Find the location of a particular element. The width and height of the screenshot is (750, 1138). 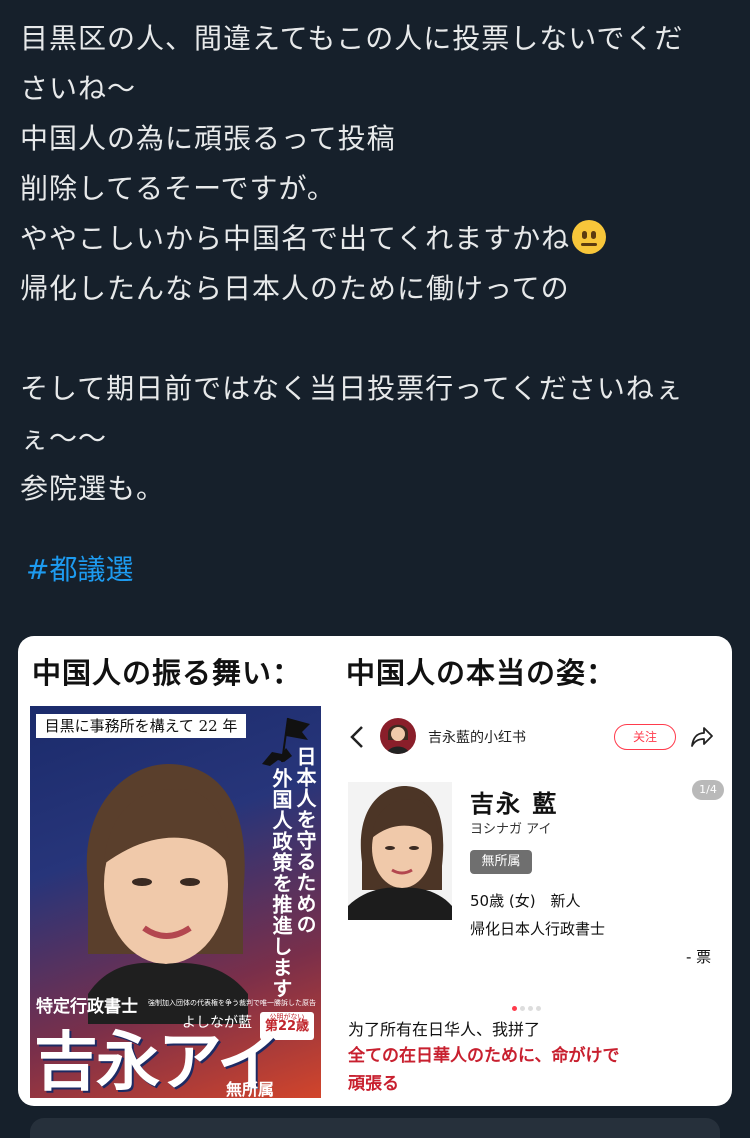

candidate-occupation: 帰化日本人行政書士 is located at coordinates (538, 929).